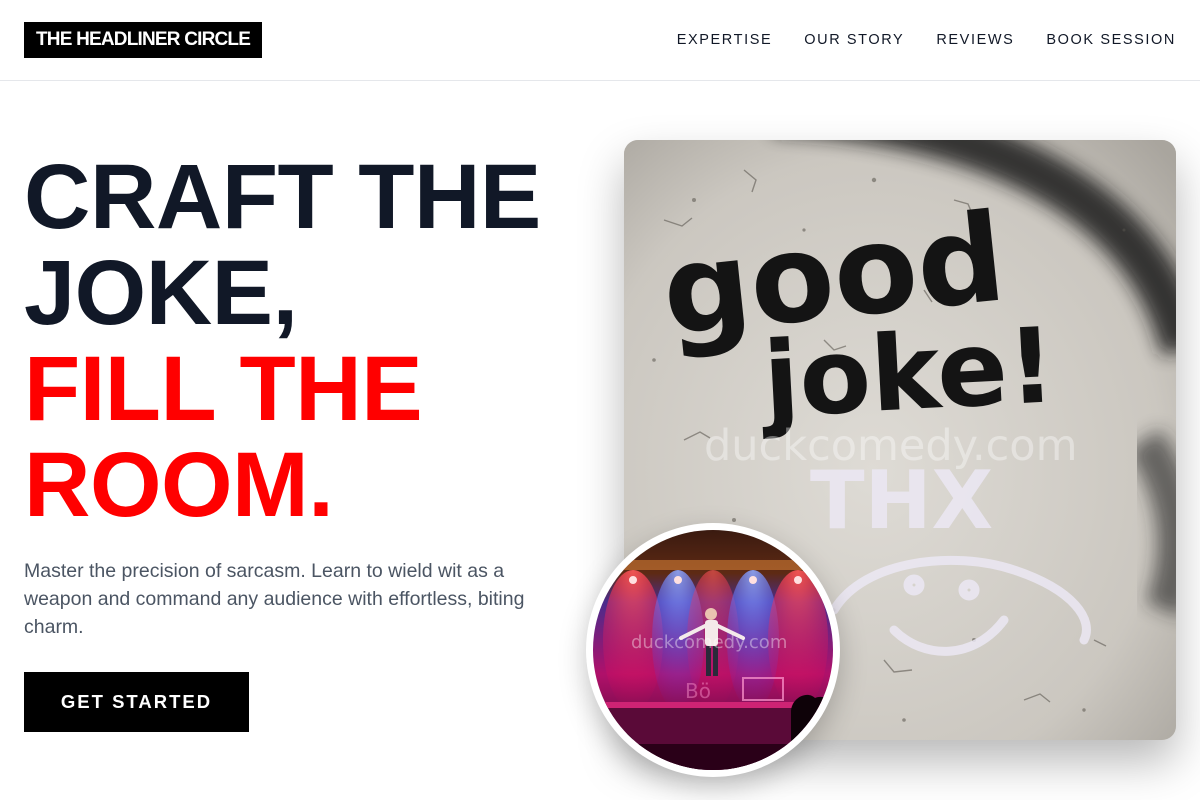 This screenshot has width=1200, height=800. Describe the element at coordinates (975, 40) in the screenshot. I see `nav-link-reviews: REVIEWS` at that location.